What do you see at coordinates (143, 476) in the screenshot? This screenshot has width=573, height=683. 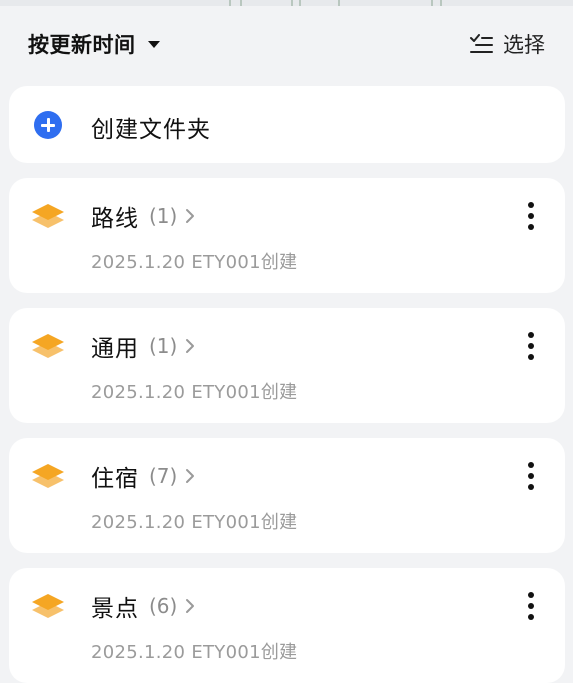 I see `folder-name-link: 住宿 (7)` at bounding box center [143, 476].